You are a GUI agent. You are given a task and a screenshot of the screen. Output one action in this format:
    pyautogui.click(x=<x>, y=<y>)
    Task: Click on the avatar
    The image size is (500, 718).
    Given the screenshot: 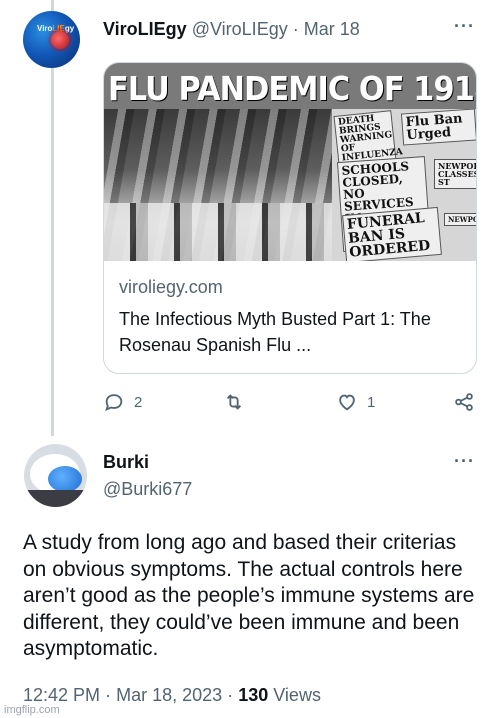 What is the action you would take?
    pyautogui.click(x=55, y=475)
    